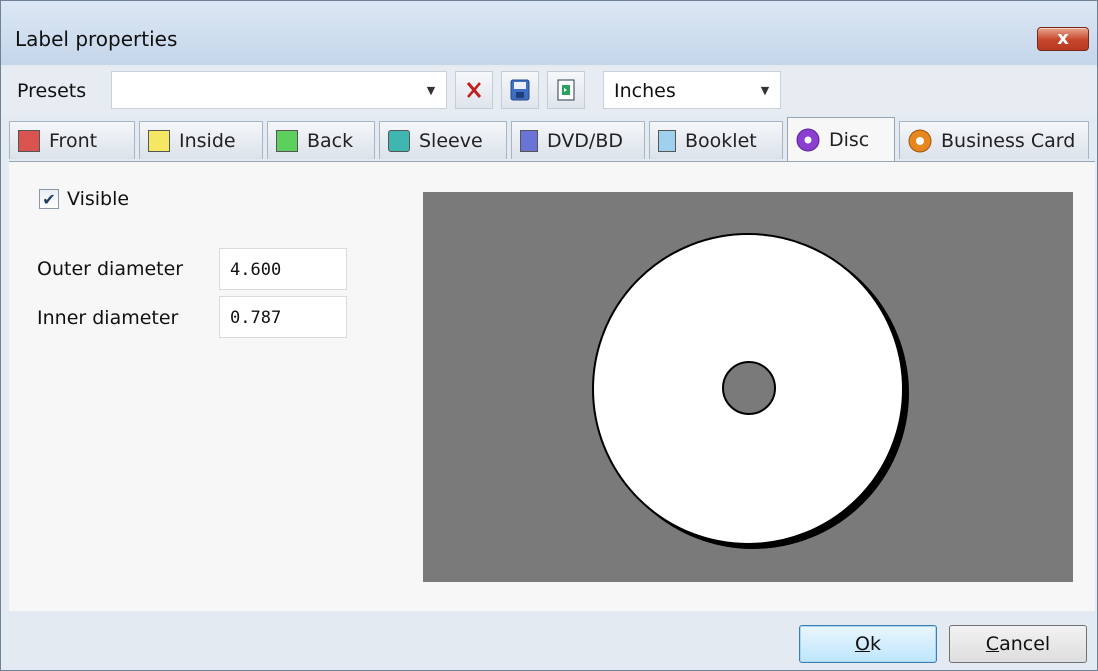 Image resolution: width=1098 pixels, height=671 pixels. I want to click on cancel-label: ancel, so click(1025, 644).